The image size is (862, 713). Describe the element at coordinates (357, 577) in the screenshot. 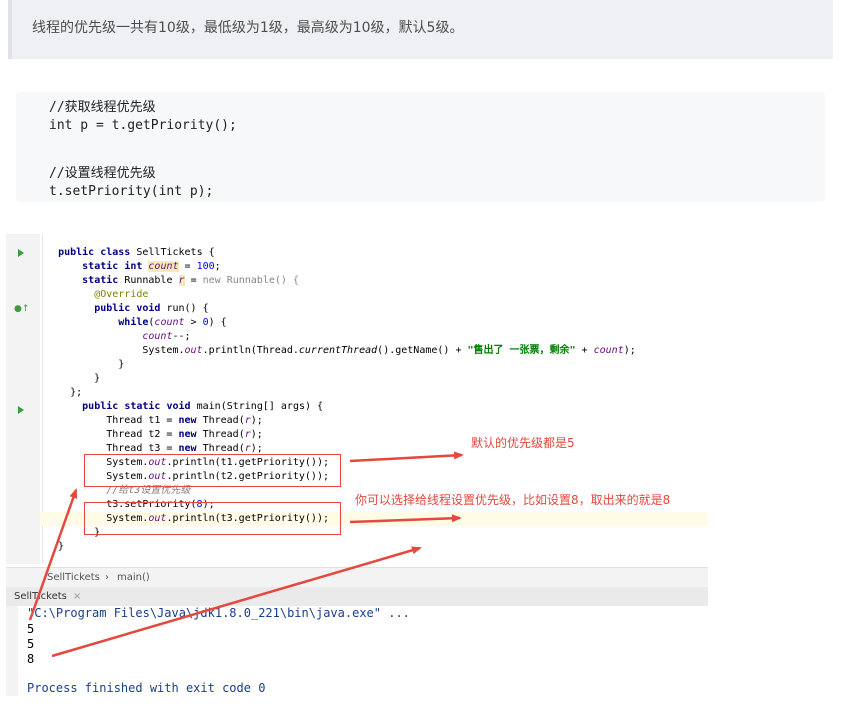

I see `breadcrumb: SellTickets › main()` at that location.